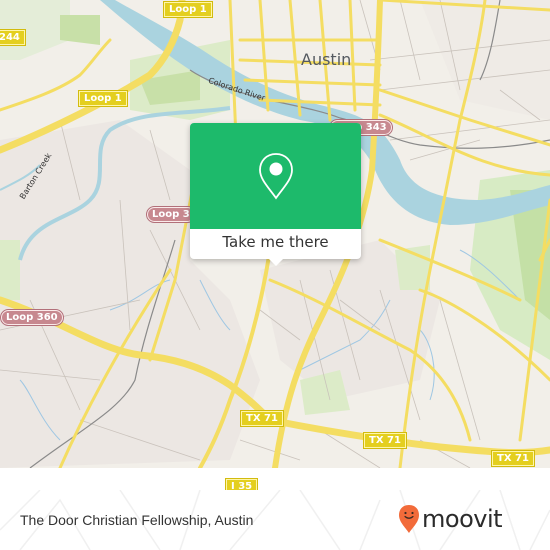  What do you see at coordinates (326, 59) in the screenshot?
I see `city-label: Austin` at bounding box center [326, 59].